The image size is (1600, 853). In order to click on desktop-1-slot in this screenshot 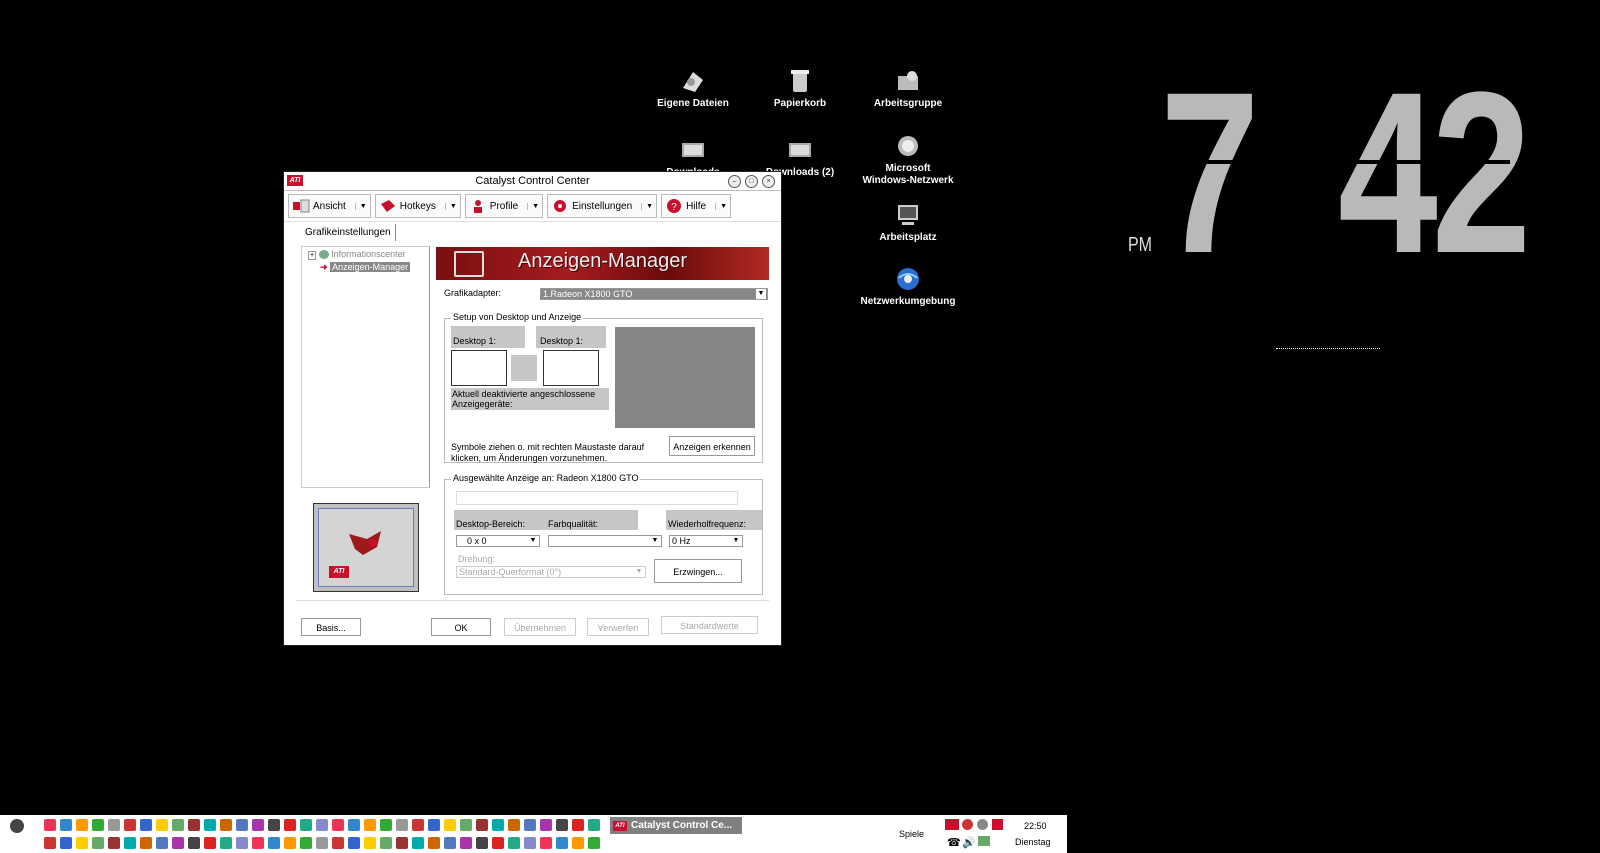, I will do `click(479, 368)`.